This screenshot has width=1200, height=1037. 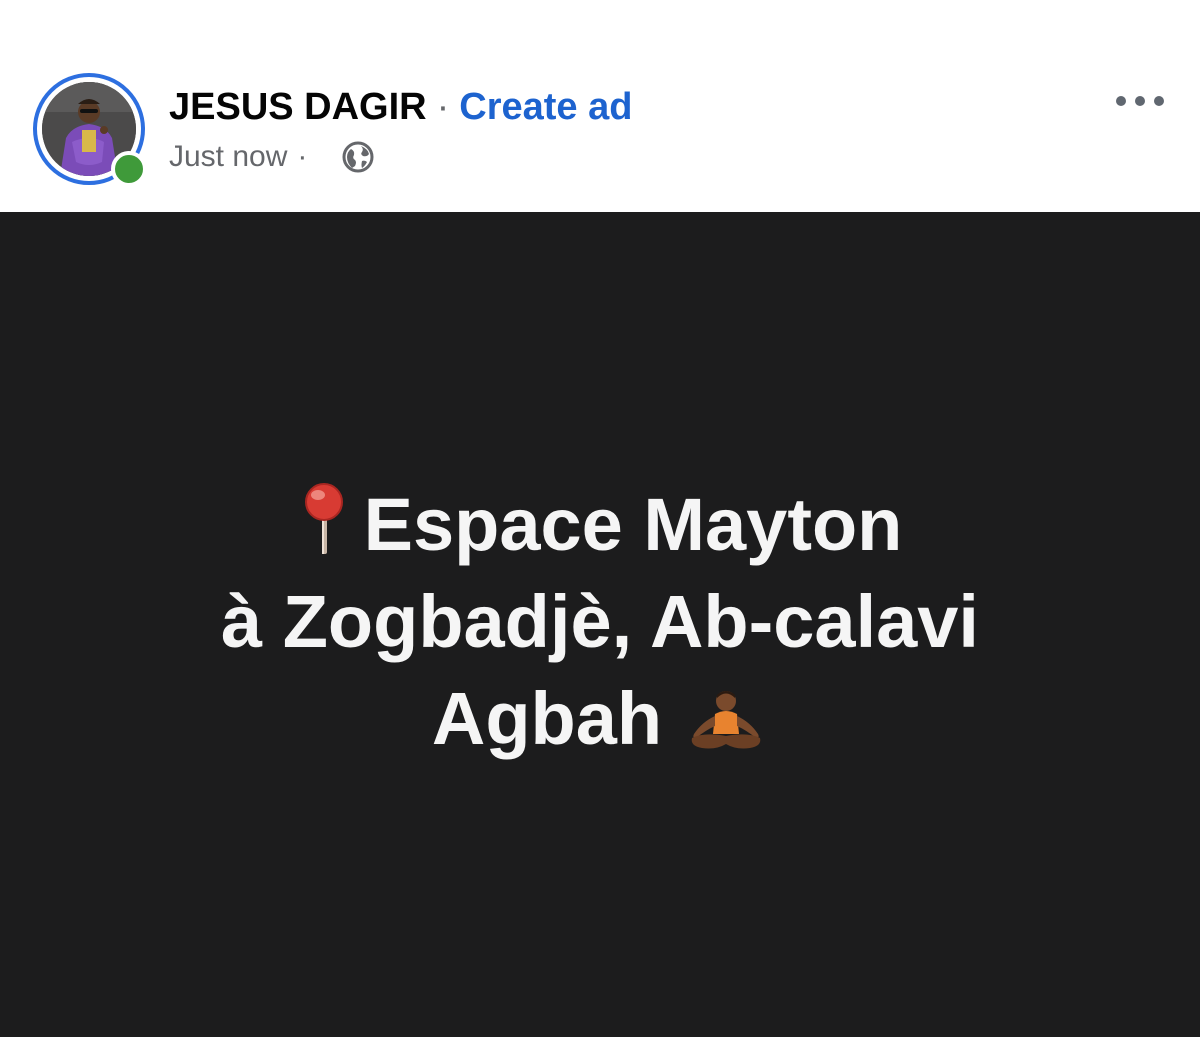 I want to click on author-name: JESUS DAGIR, so click(x=298, y=107).